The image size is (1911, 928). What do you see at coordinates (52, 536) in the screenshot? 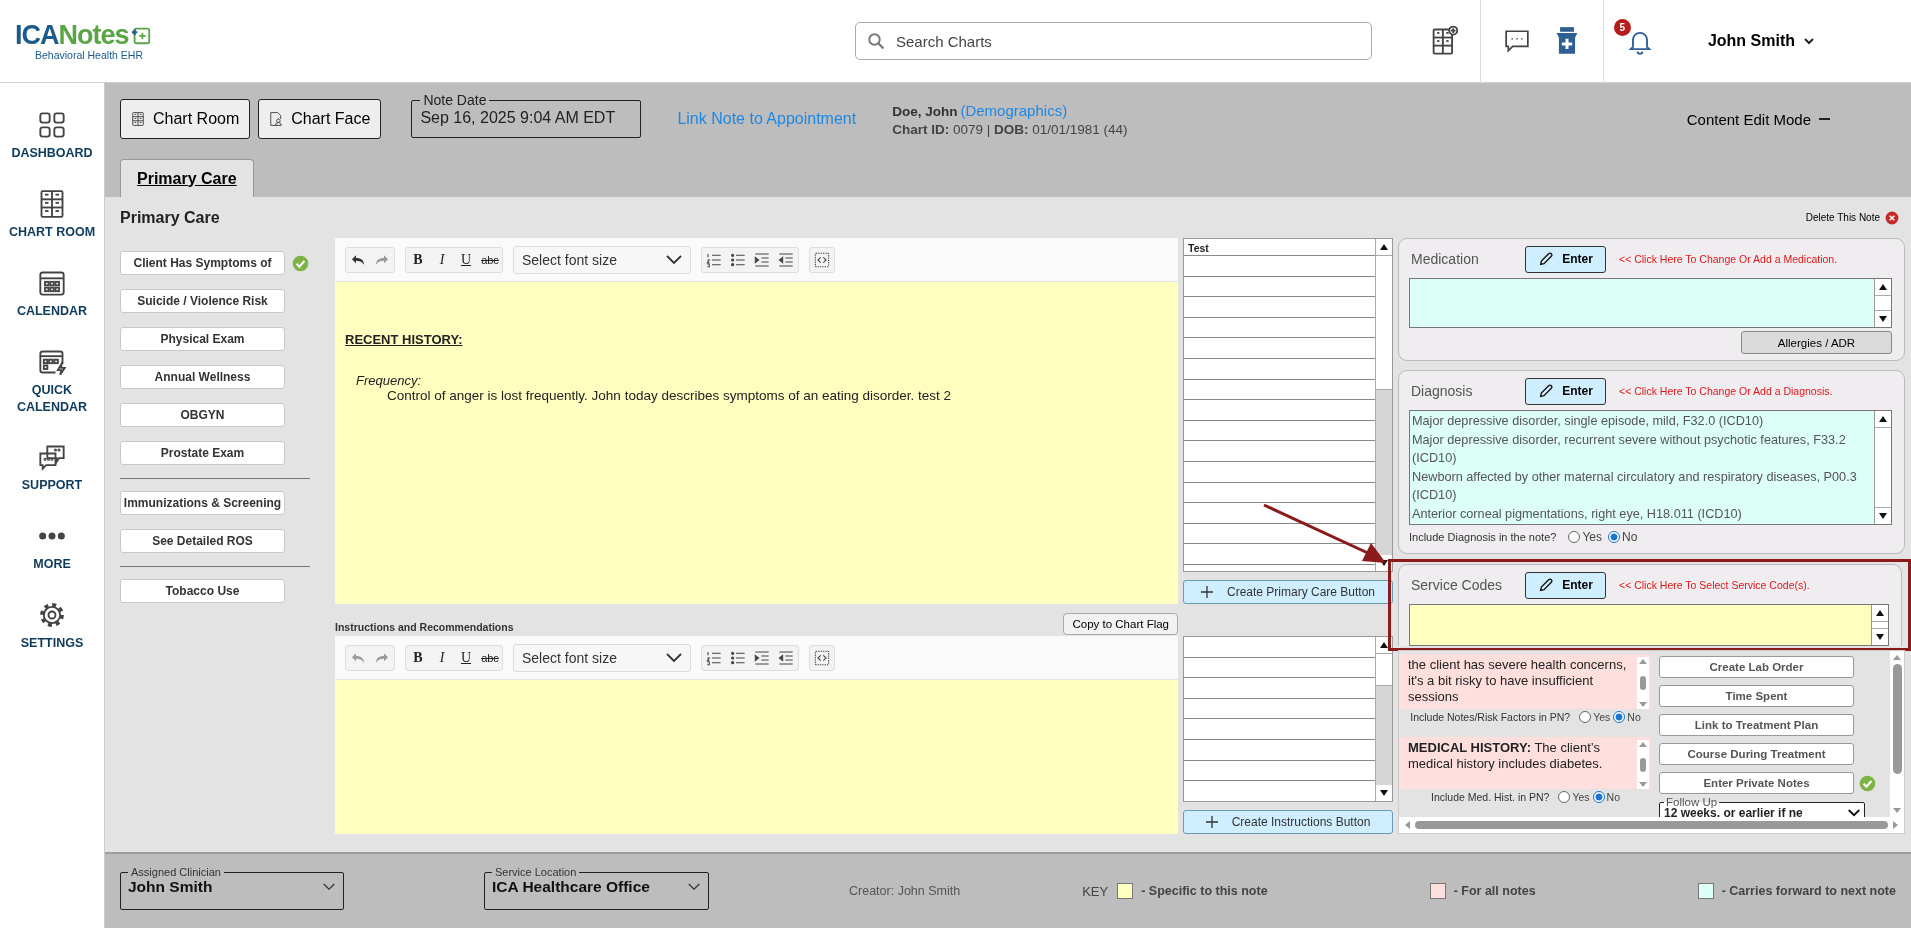
I see `more-icon` at bounding box center [52, 536].